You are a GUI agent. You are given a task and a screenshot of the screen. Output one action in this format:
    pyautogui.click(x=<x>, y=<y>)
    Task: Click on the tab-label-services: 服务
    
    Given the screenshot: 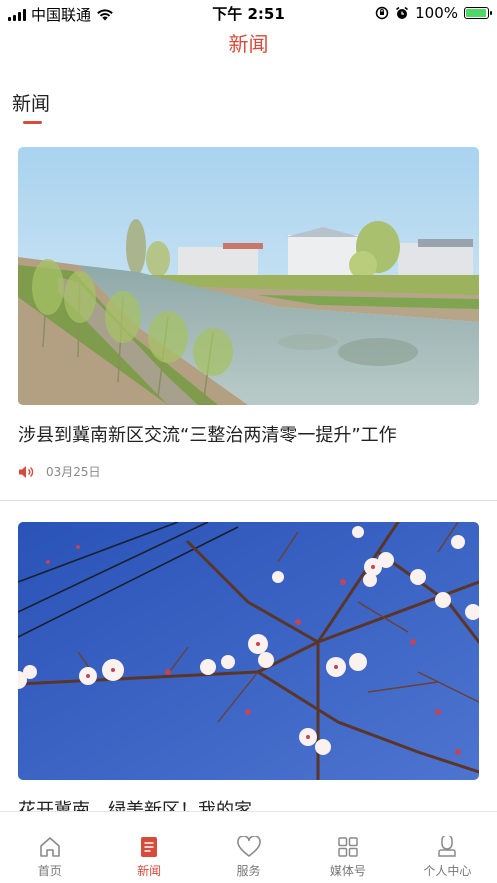 What is the action you would take?
    pyautogui.click(x=248, y=871)
    